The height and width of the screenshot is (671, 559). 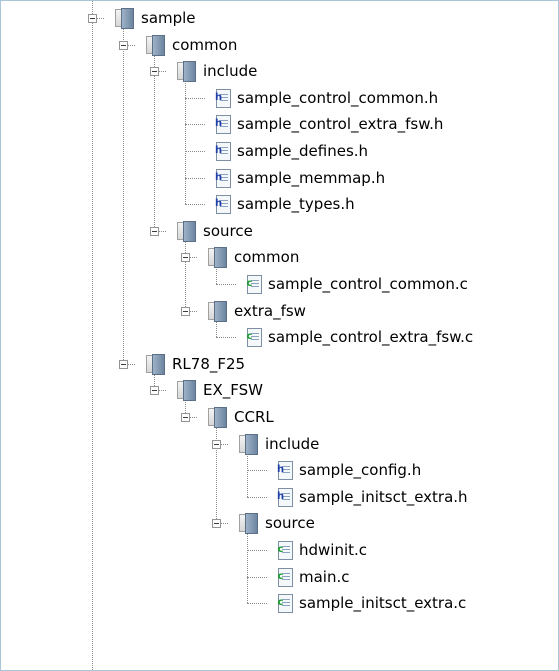 I want to click on tree-item-label: main.c, so click(x=324, y=577).